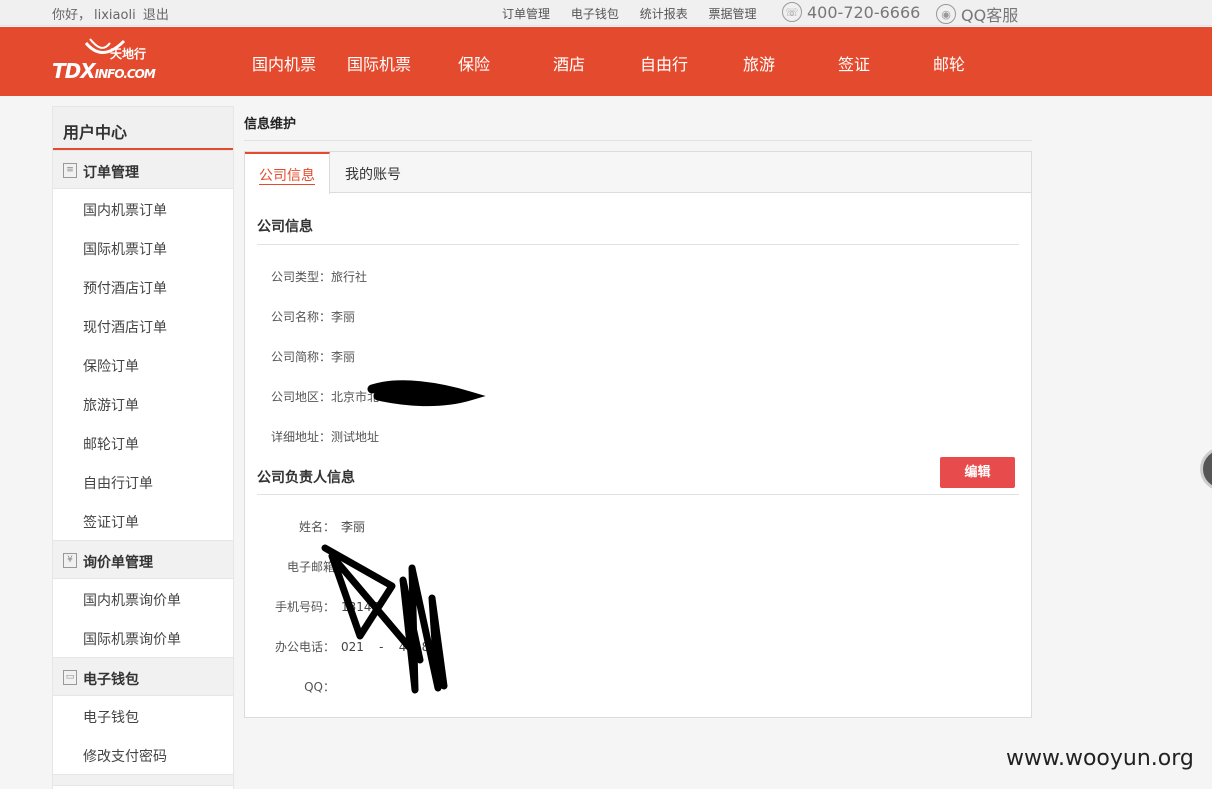 Image resolution: width=1212 pixels, height=789 pixels. I want to click on field-value: 13145, so click(360, 607).